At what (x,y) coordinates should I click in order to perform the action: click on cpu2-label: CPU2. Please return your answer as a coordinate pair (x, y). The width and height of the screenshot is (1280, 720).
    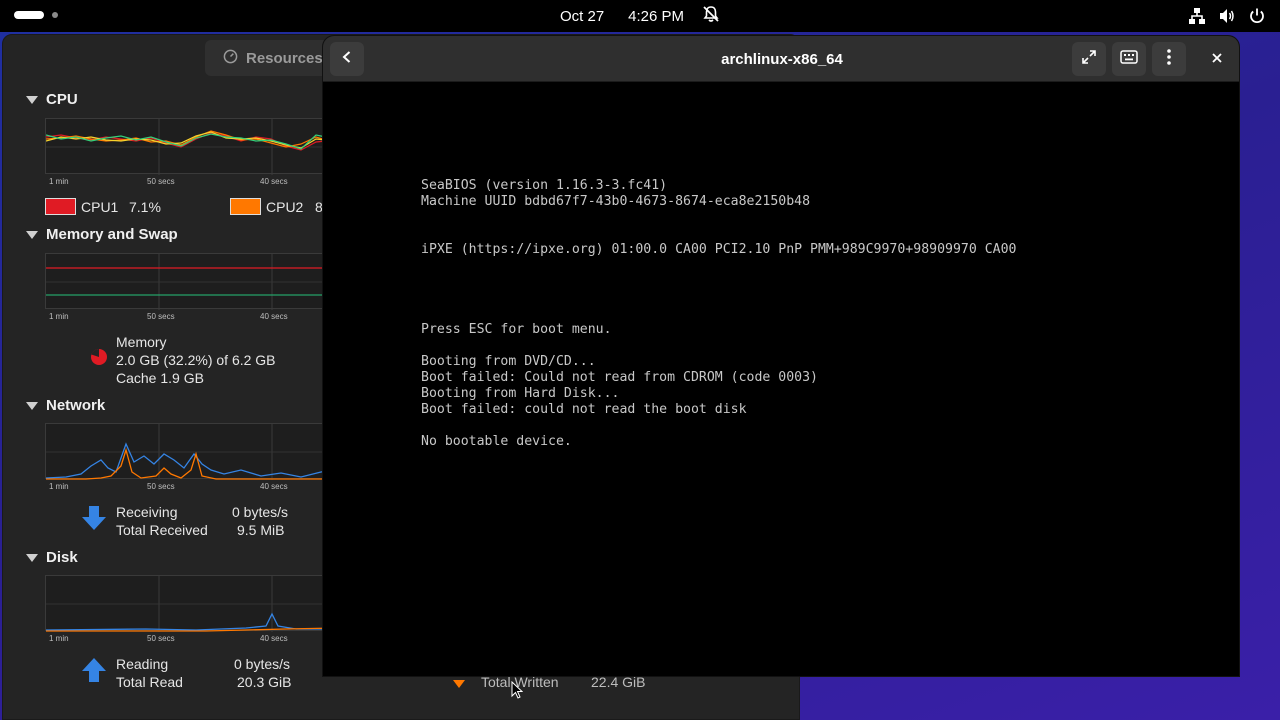
    Looking at the image, I should click on (285, 207).